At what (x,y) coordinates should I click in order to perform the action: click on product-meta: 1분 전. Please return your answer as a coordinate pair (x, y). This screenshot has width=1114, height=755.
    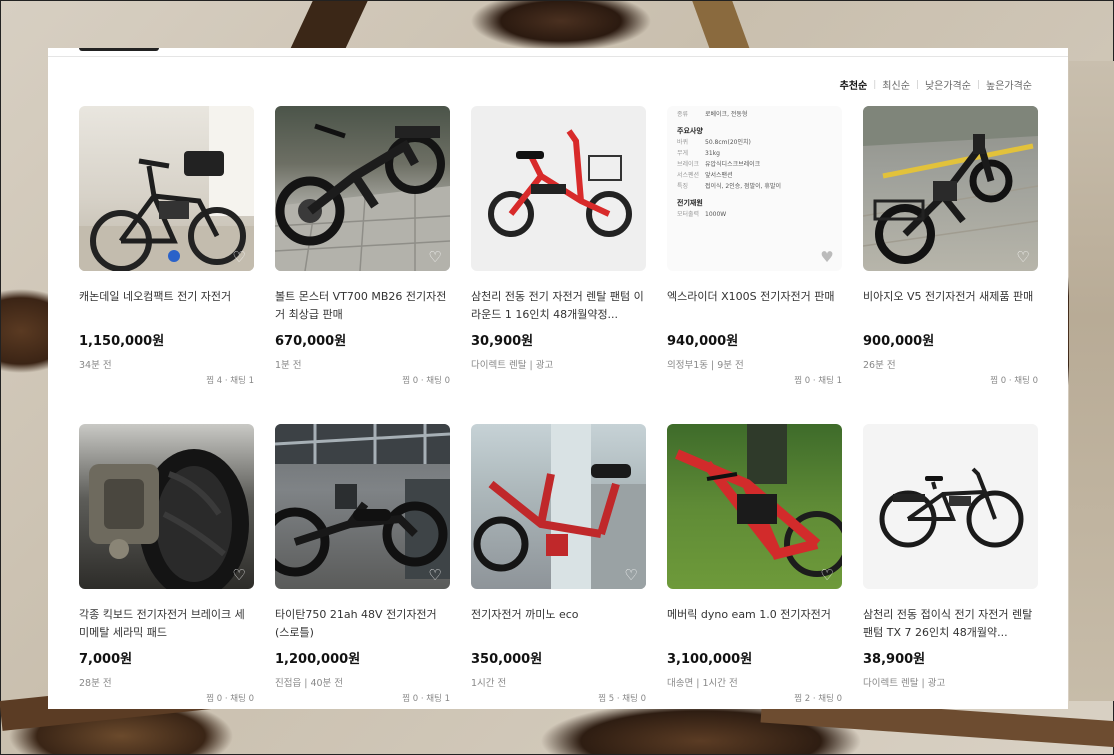
    Looking at the image, I should click on (288, 365).